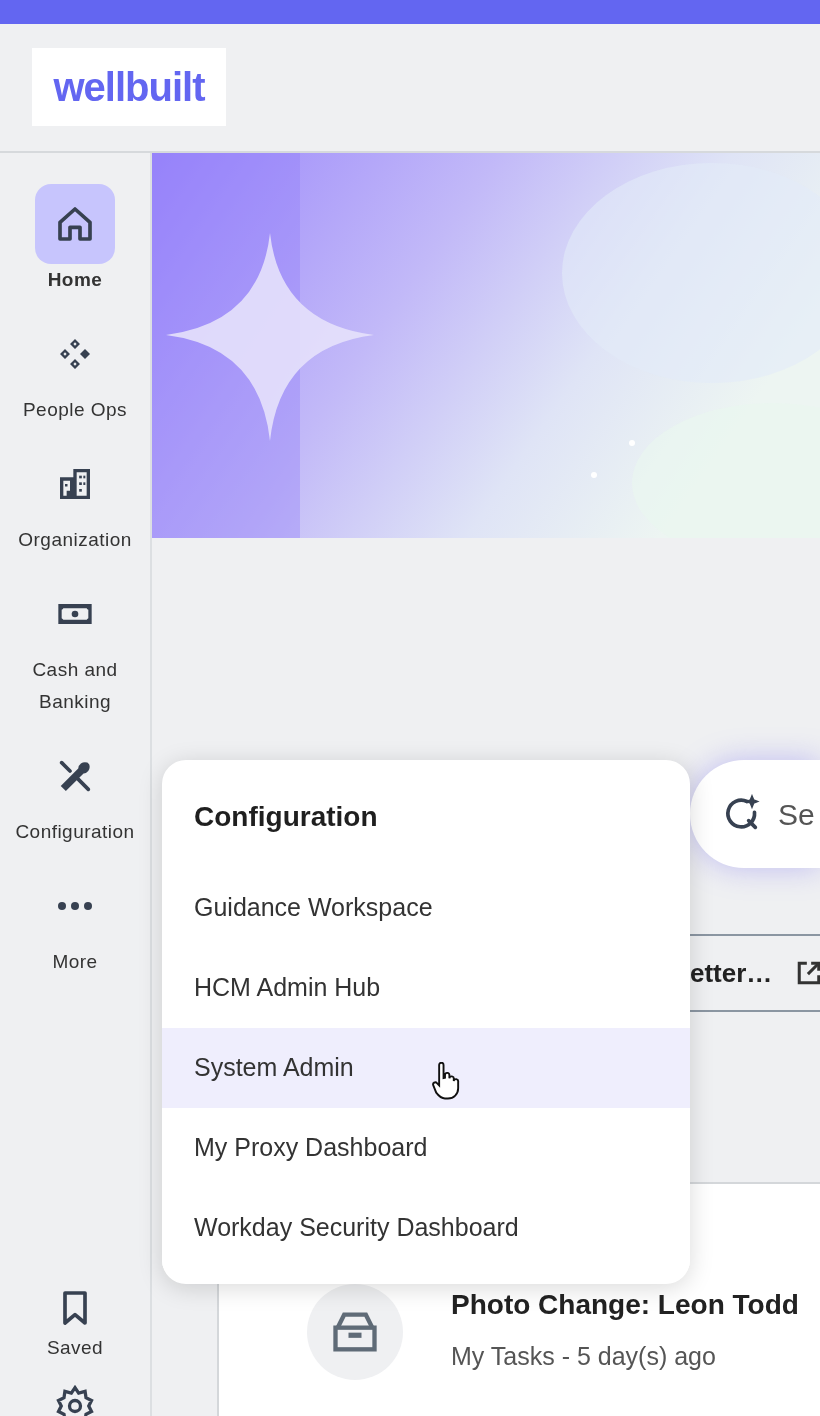 The image size is (820, 1416). I want to click on menu-title: Configuration, so click(286, 817).